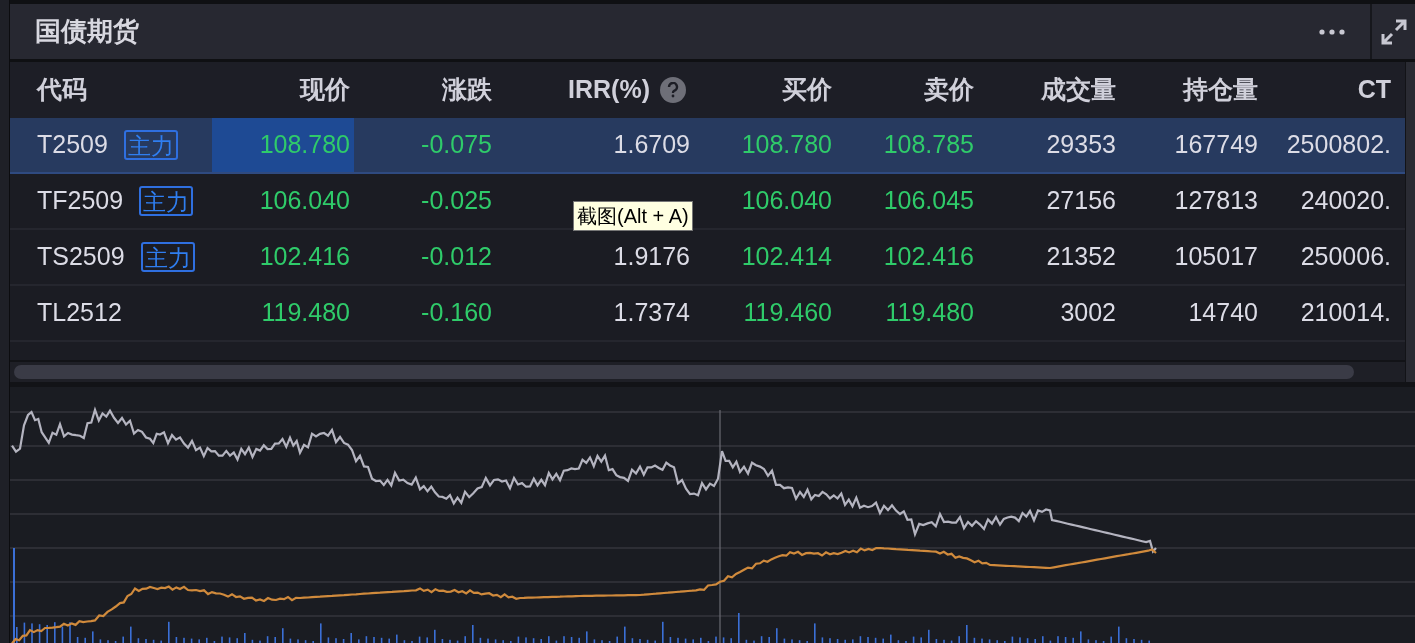 This screenshot has height=643, width=1415. Describe the element at coordinates (1393, 31) in the screenshot. I see `expand-icon` at that location.